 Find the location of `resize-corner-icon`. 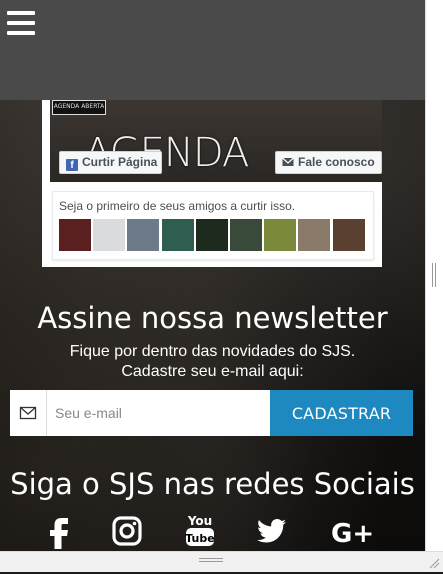

resize-corner-icon is located at coordinates (434, 562).